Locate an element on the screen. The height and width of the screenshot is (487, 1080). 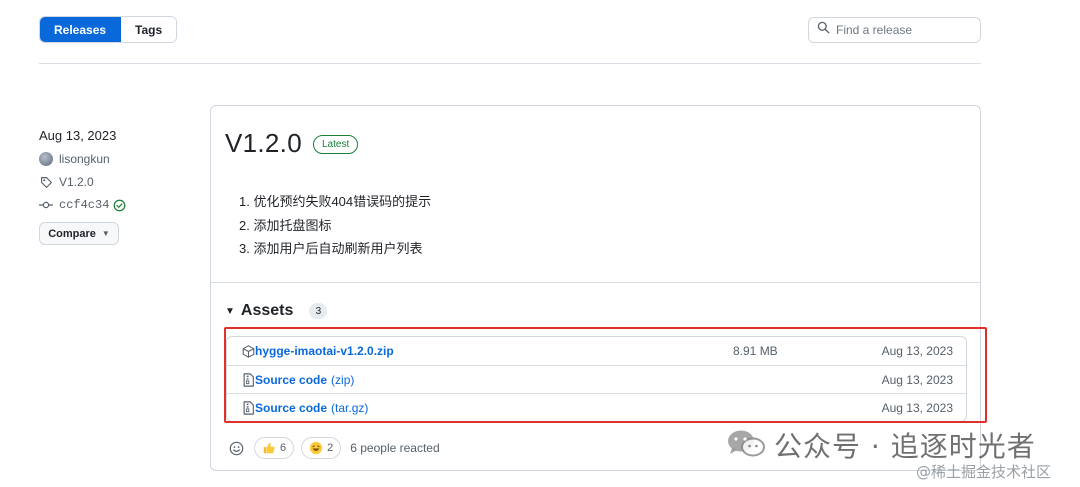
tab-releases: Releases is located at coordinates (81, 29).